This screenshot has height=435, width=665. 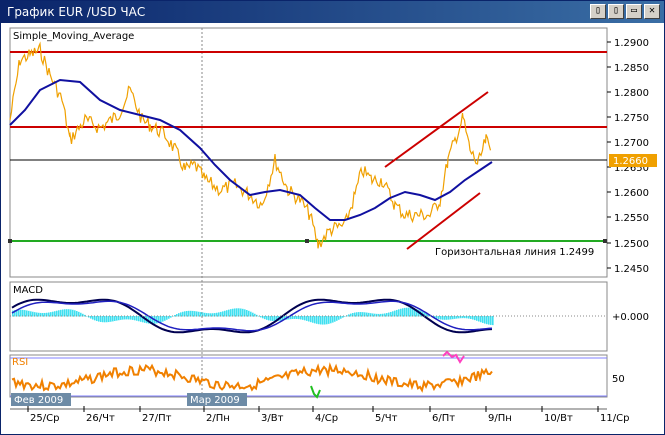 I want to click on macd-zero-label: +0.000, so click(x=630, y=317).